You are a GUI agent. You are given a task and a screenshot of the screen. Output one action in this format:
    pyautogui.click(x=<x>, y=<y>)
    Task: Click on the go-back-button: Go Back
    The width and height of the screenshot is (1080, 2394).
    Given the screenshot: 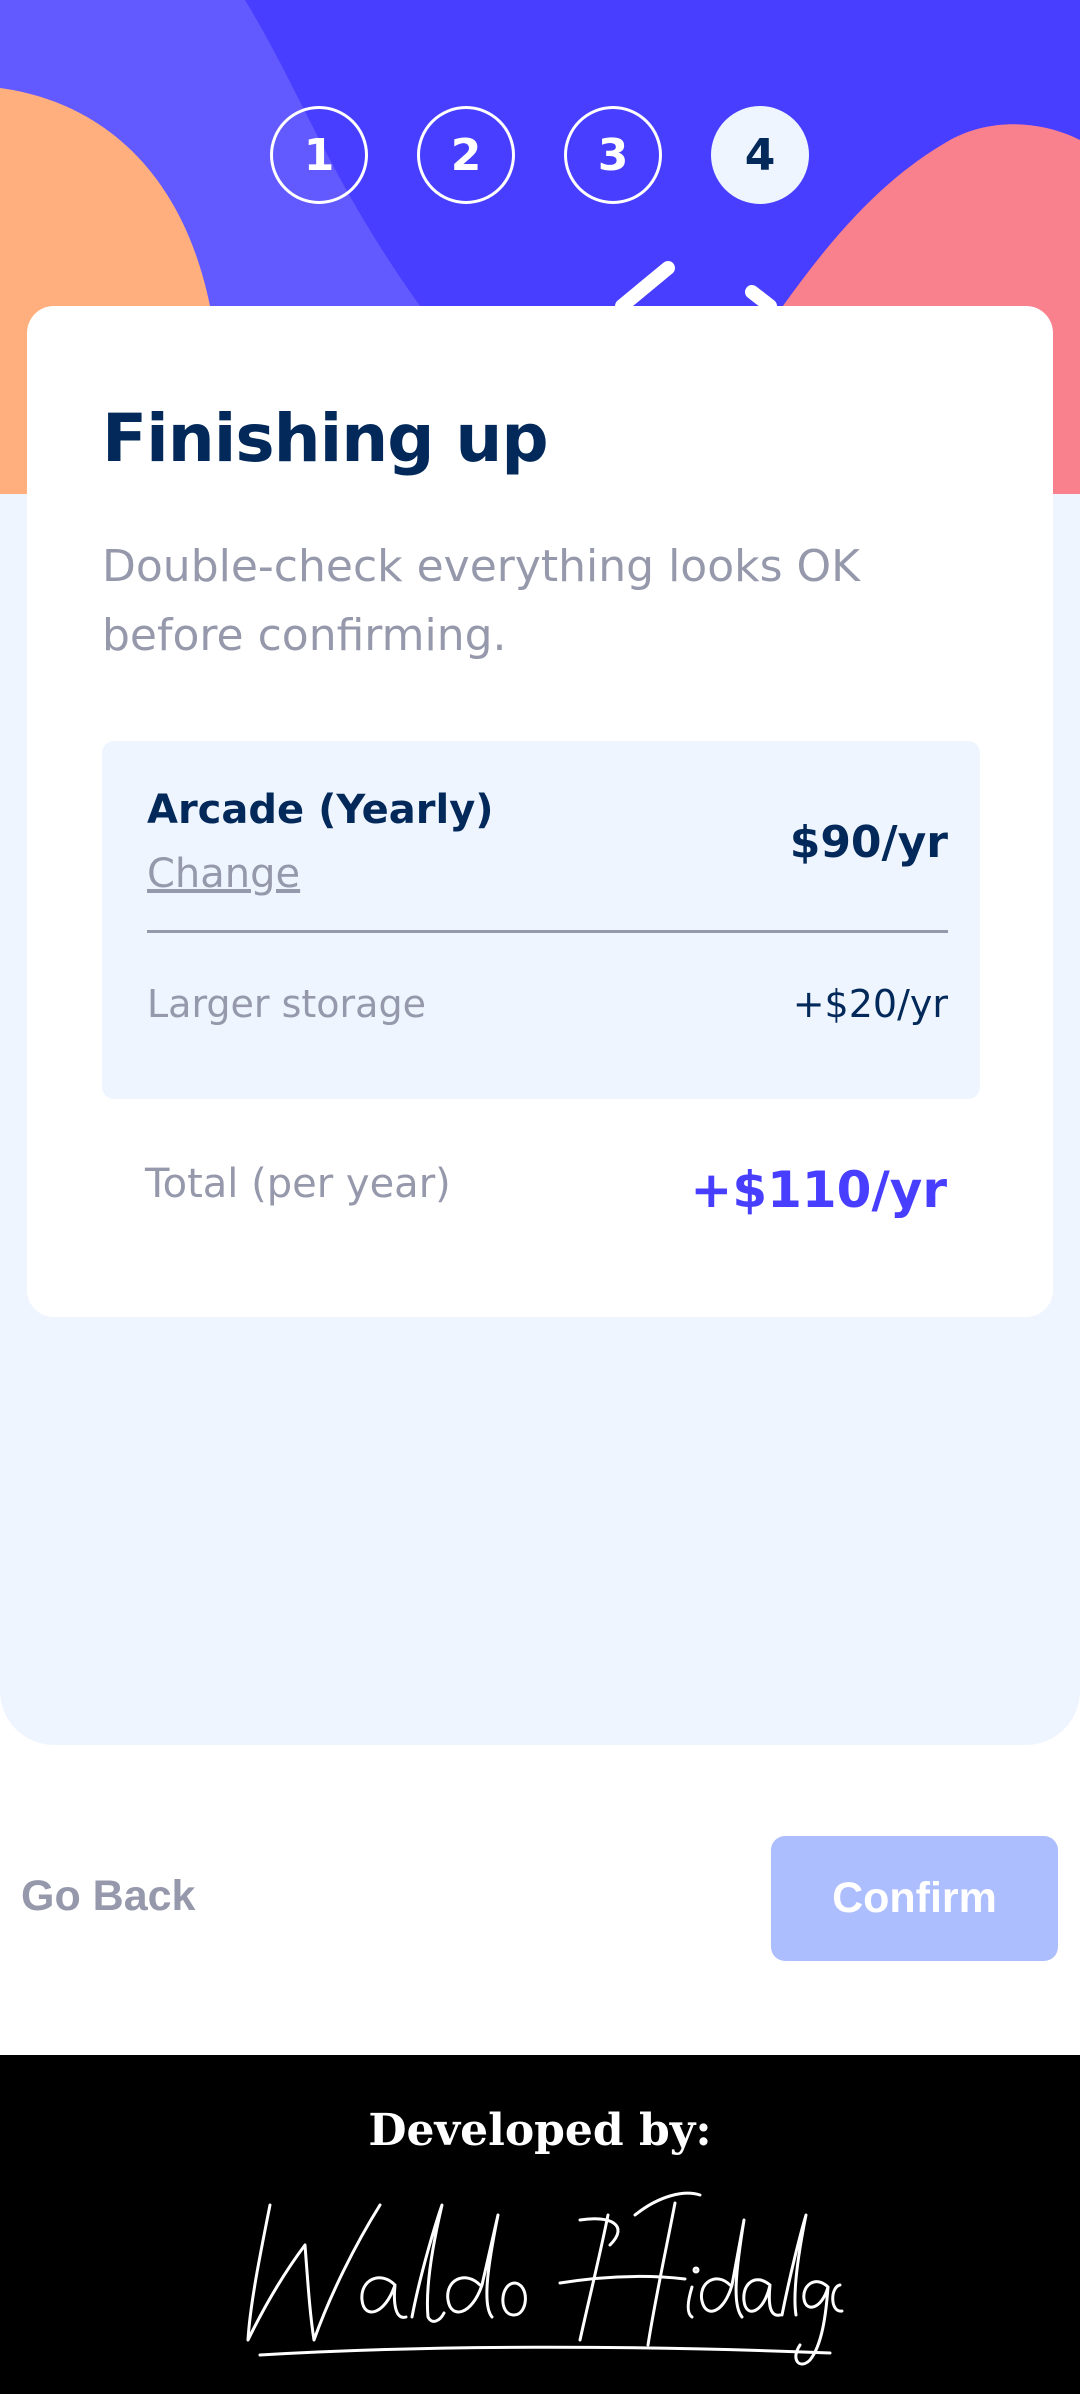 What is the action you would take?
    pyautogui.click(x=108, y=1896)
    